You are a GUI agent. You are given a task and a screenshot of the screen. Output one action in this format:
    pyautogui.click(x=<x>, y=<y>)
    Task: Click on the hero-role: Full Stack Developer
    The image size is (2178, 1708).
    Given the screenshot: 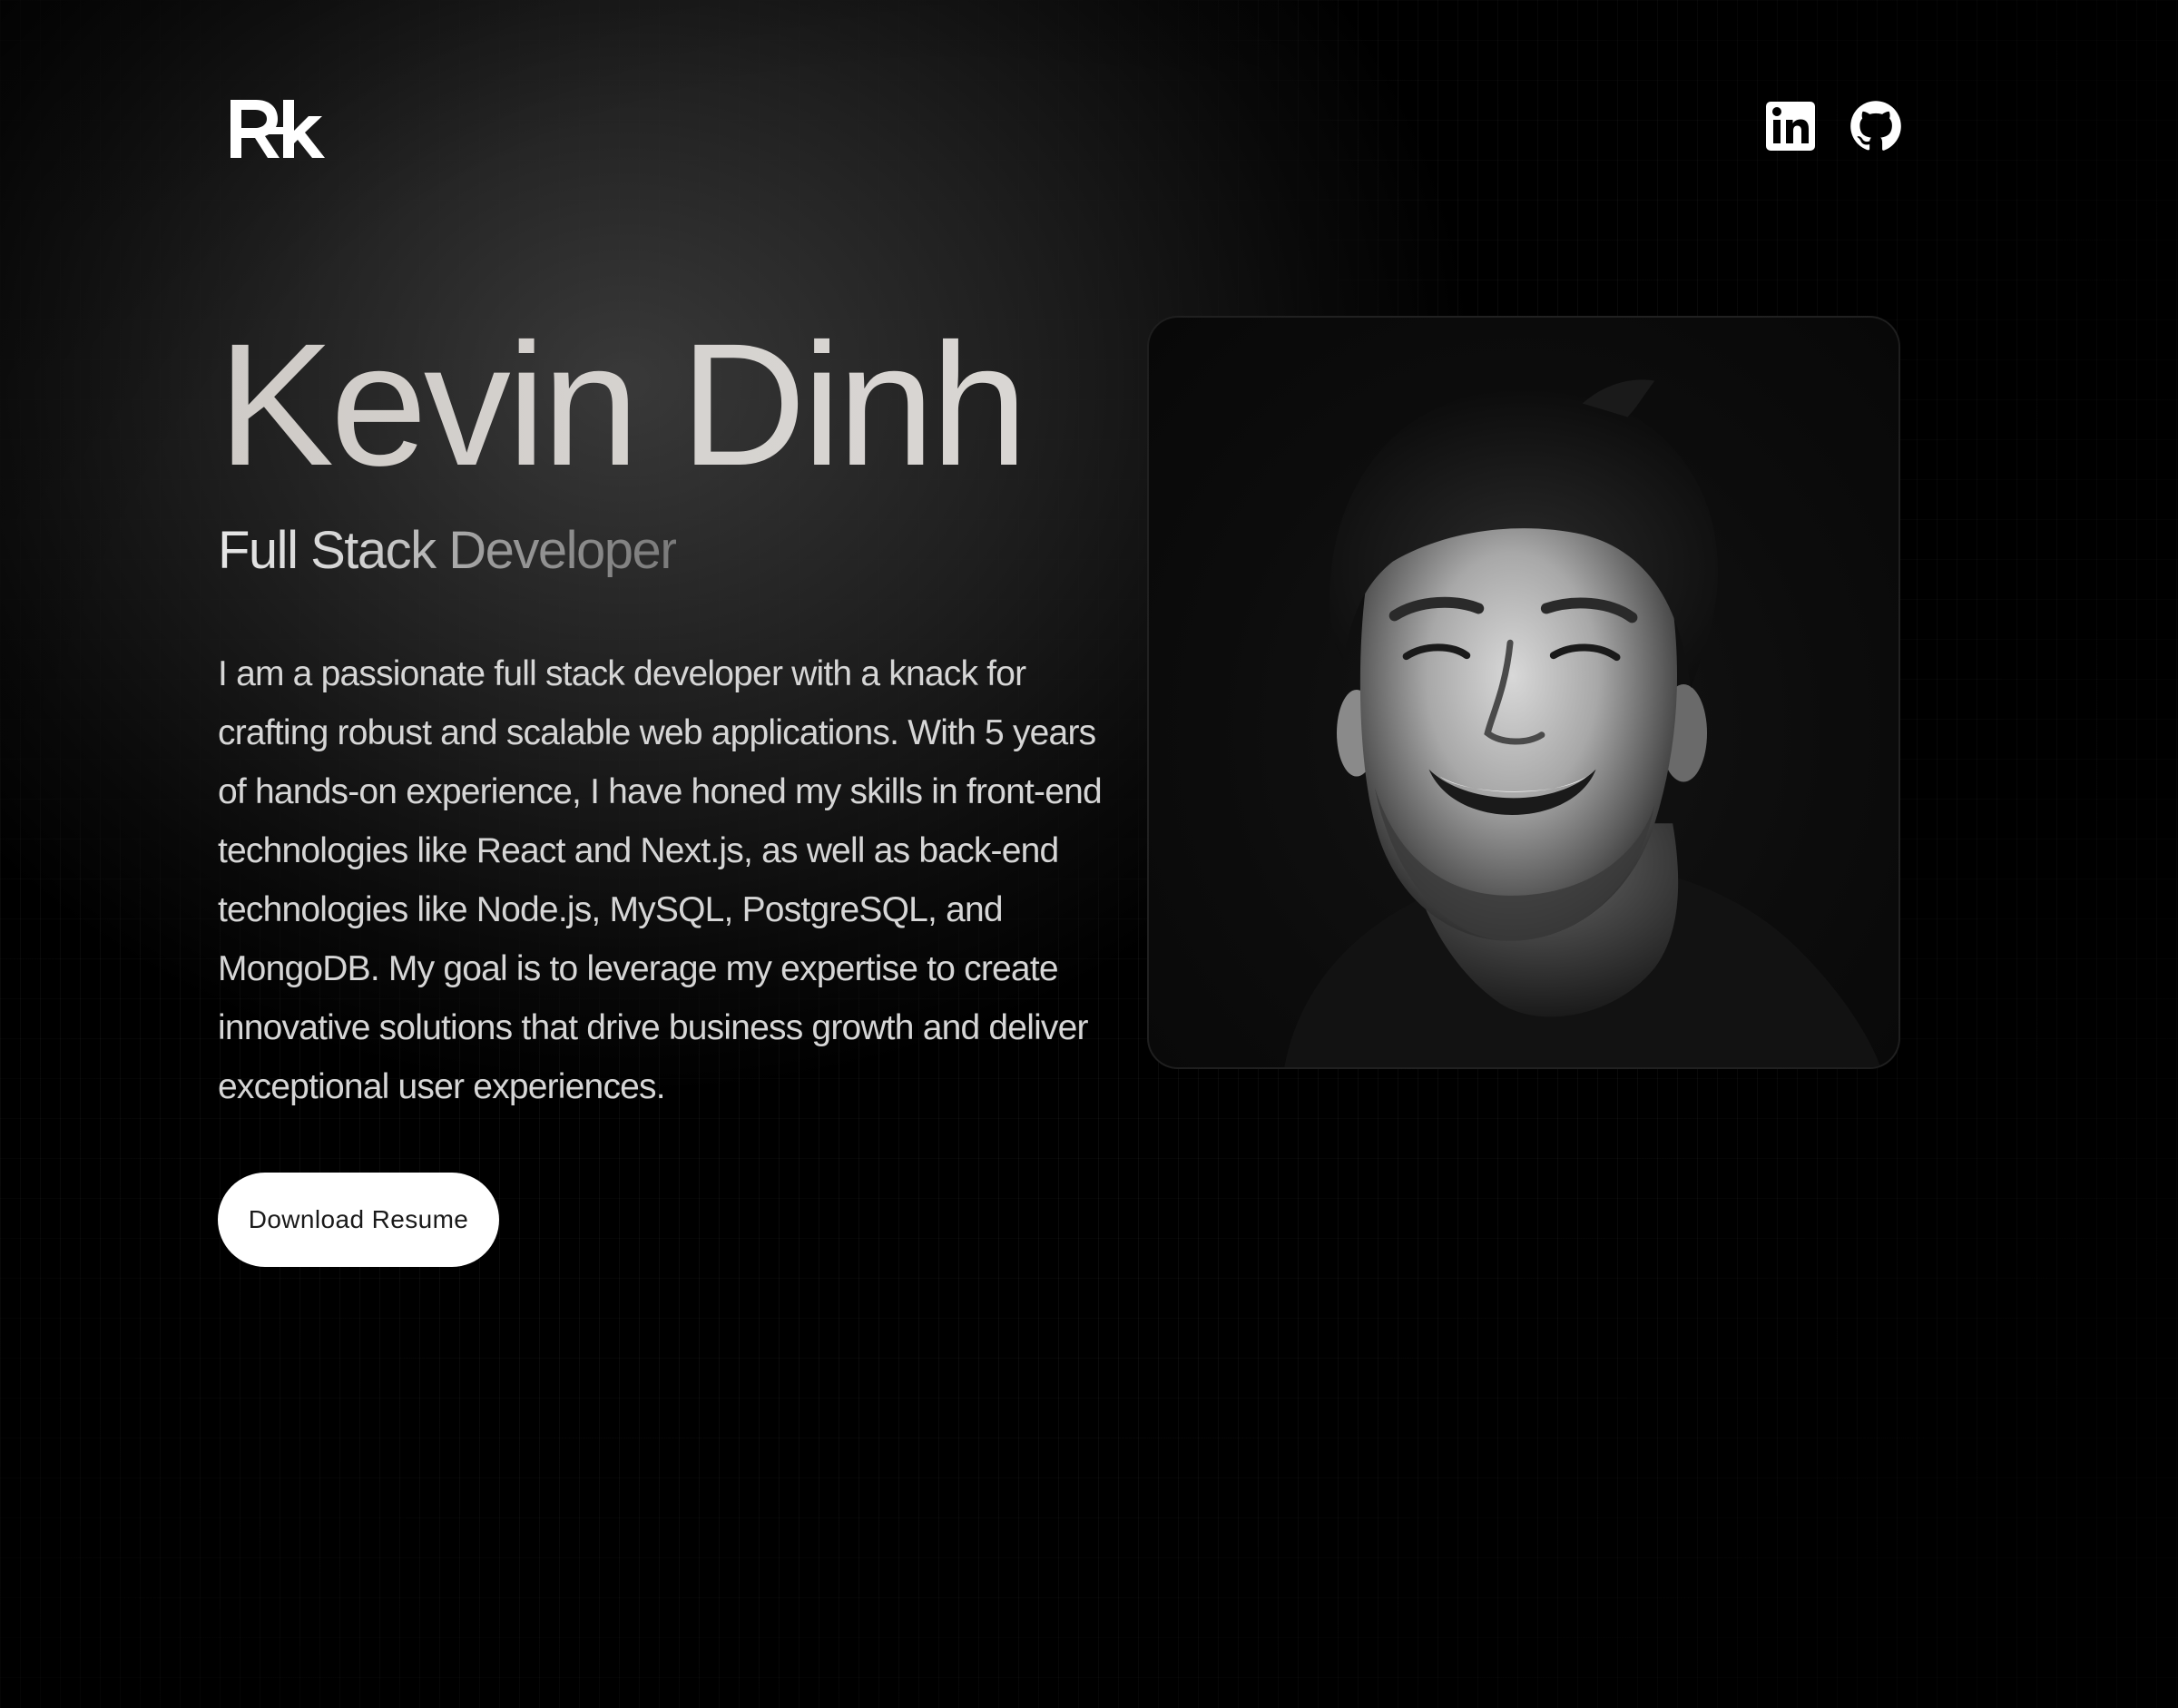 What is the action you would take?
    pyautogui.click(x=448, y=550)
    